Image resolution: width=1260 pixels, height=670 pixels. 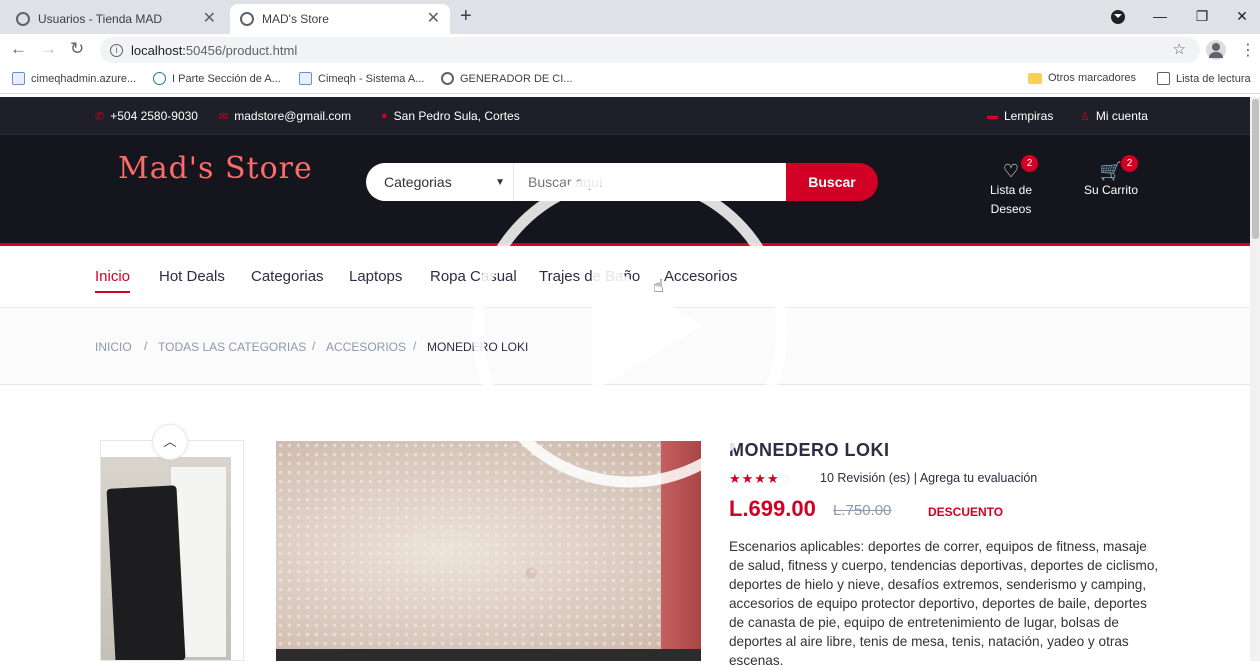 I want to click on search-form: Categorias ▼ Buscar, so click(x=622, y=182).